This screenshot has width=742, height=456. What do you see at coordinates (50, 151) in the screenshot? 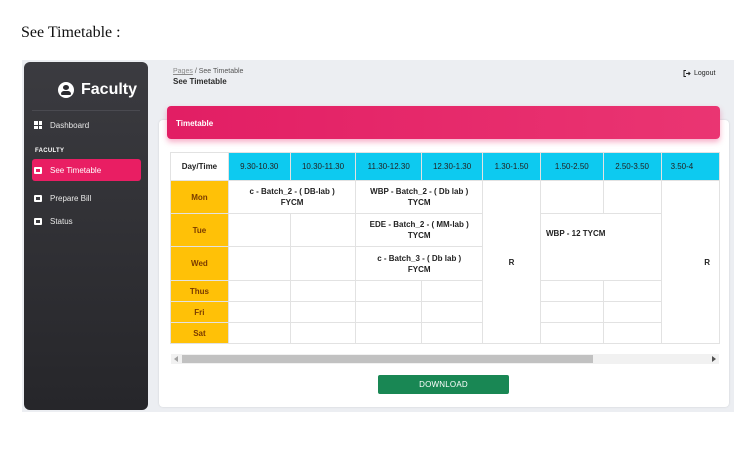
I see `sidebar-section-label: FACULTY` at bounding box center [50, 151].